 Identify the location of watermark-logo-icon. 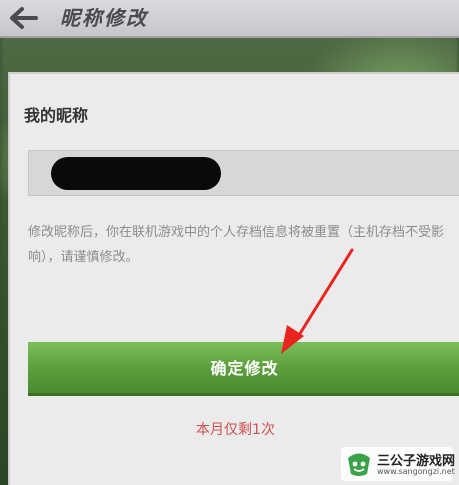
(359, 464).